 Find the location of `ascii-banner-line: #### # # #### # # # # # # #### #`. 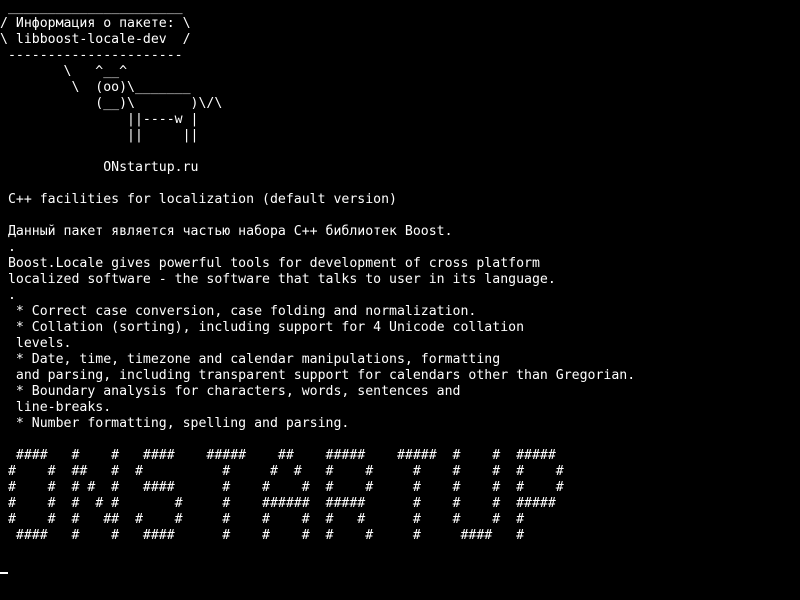

ascii-banner-line: #### # # #### # # # # # # #### # is located at coordinates (262, 535).